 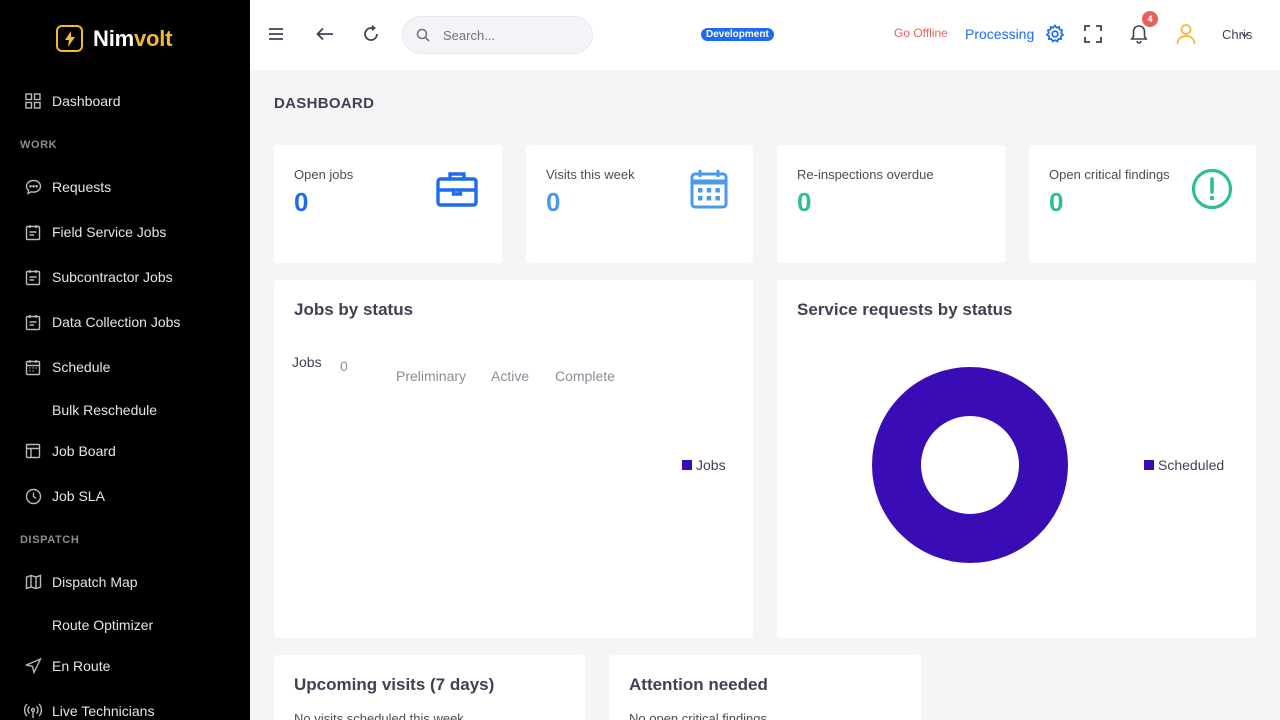 What do you see at coordinates (276, 34) in the screenshot?
I see `hamburger-menu-icon` at bounding box center [276, 34].